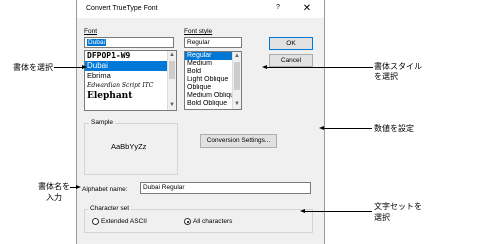 This screenshot has width=477, height=244. What do you see at coordinates (291, 43) in the screenshot?
I see `ok-button: OK` at bounding box center [291, 43].